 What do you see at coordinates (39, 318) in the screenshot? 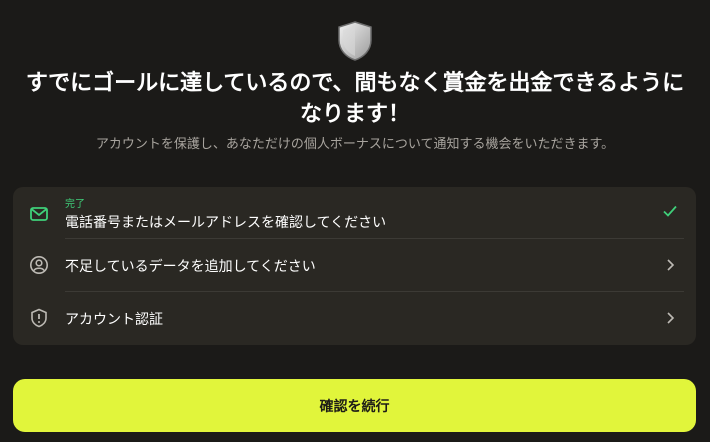
I see `shield-alert-icon` at bounding box center [39, 318].